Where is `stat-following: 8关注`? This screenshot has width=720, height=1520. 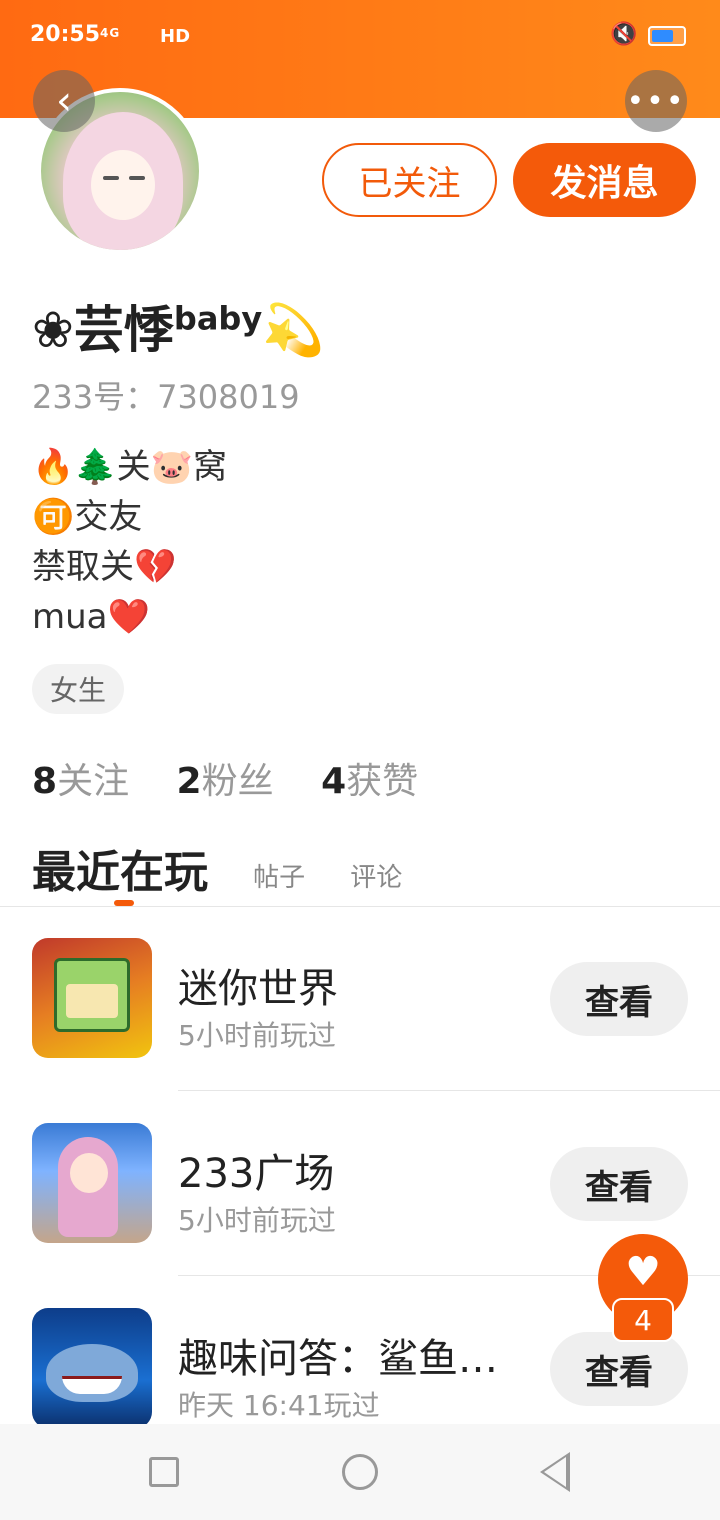
stat-following: 8关注 is located at coordinates (80, 778).